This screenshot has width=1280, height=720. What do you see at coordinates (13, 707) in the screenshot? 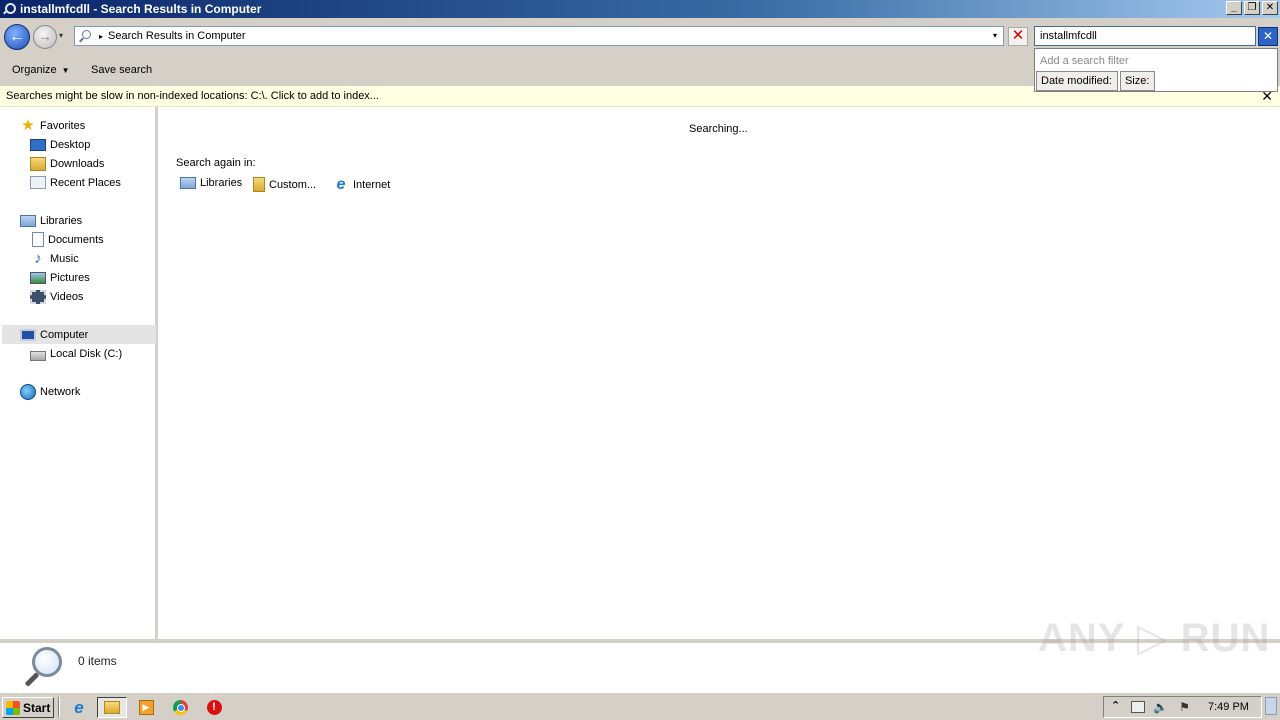
I see `windows-logo-icon` at bounding box center [13, 707].